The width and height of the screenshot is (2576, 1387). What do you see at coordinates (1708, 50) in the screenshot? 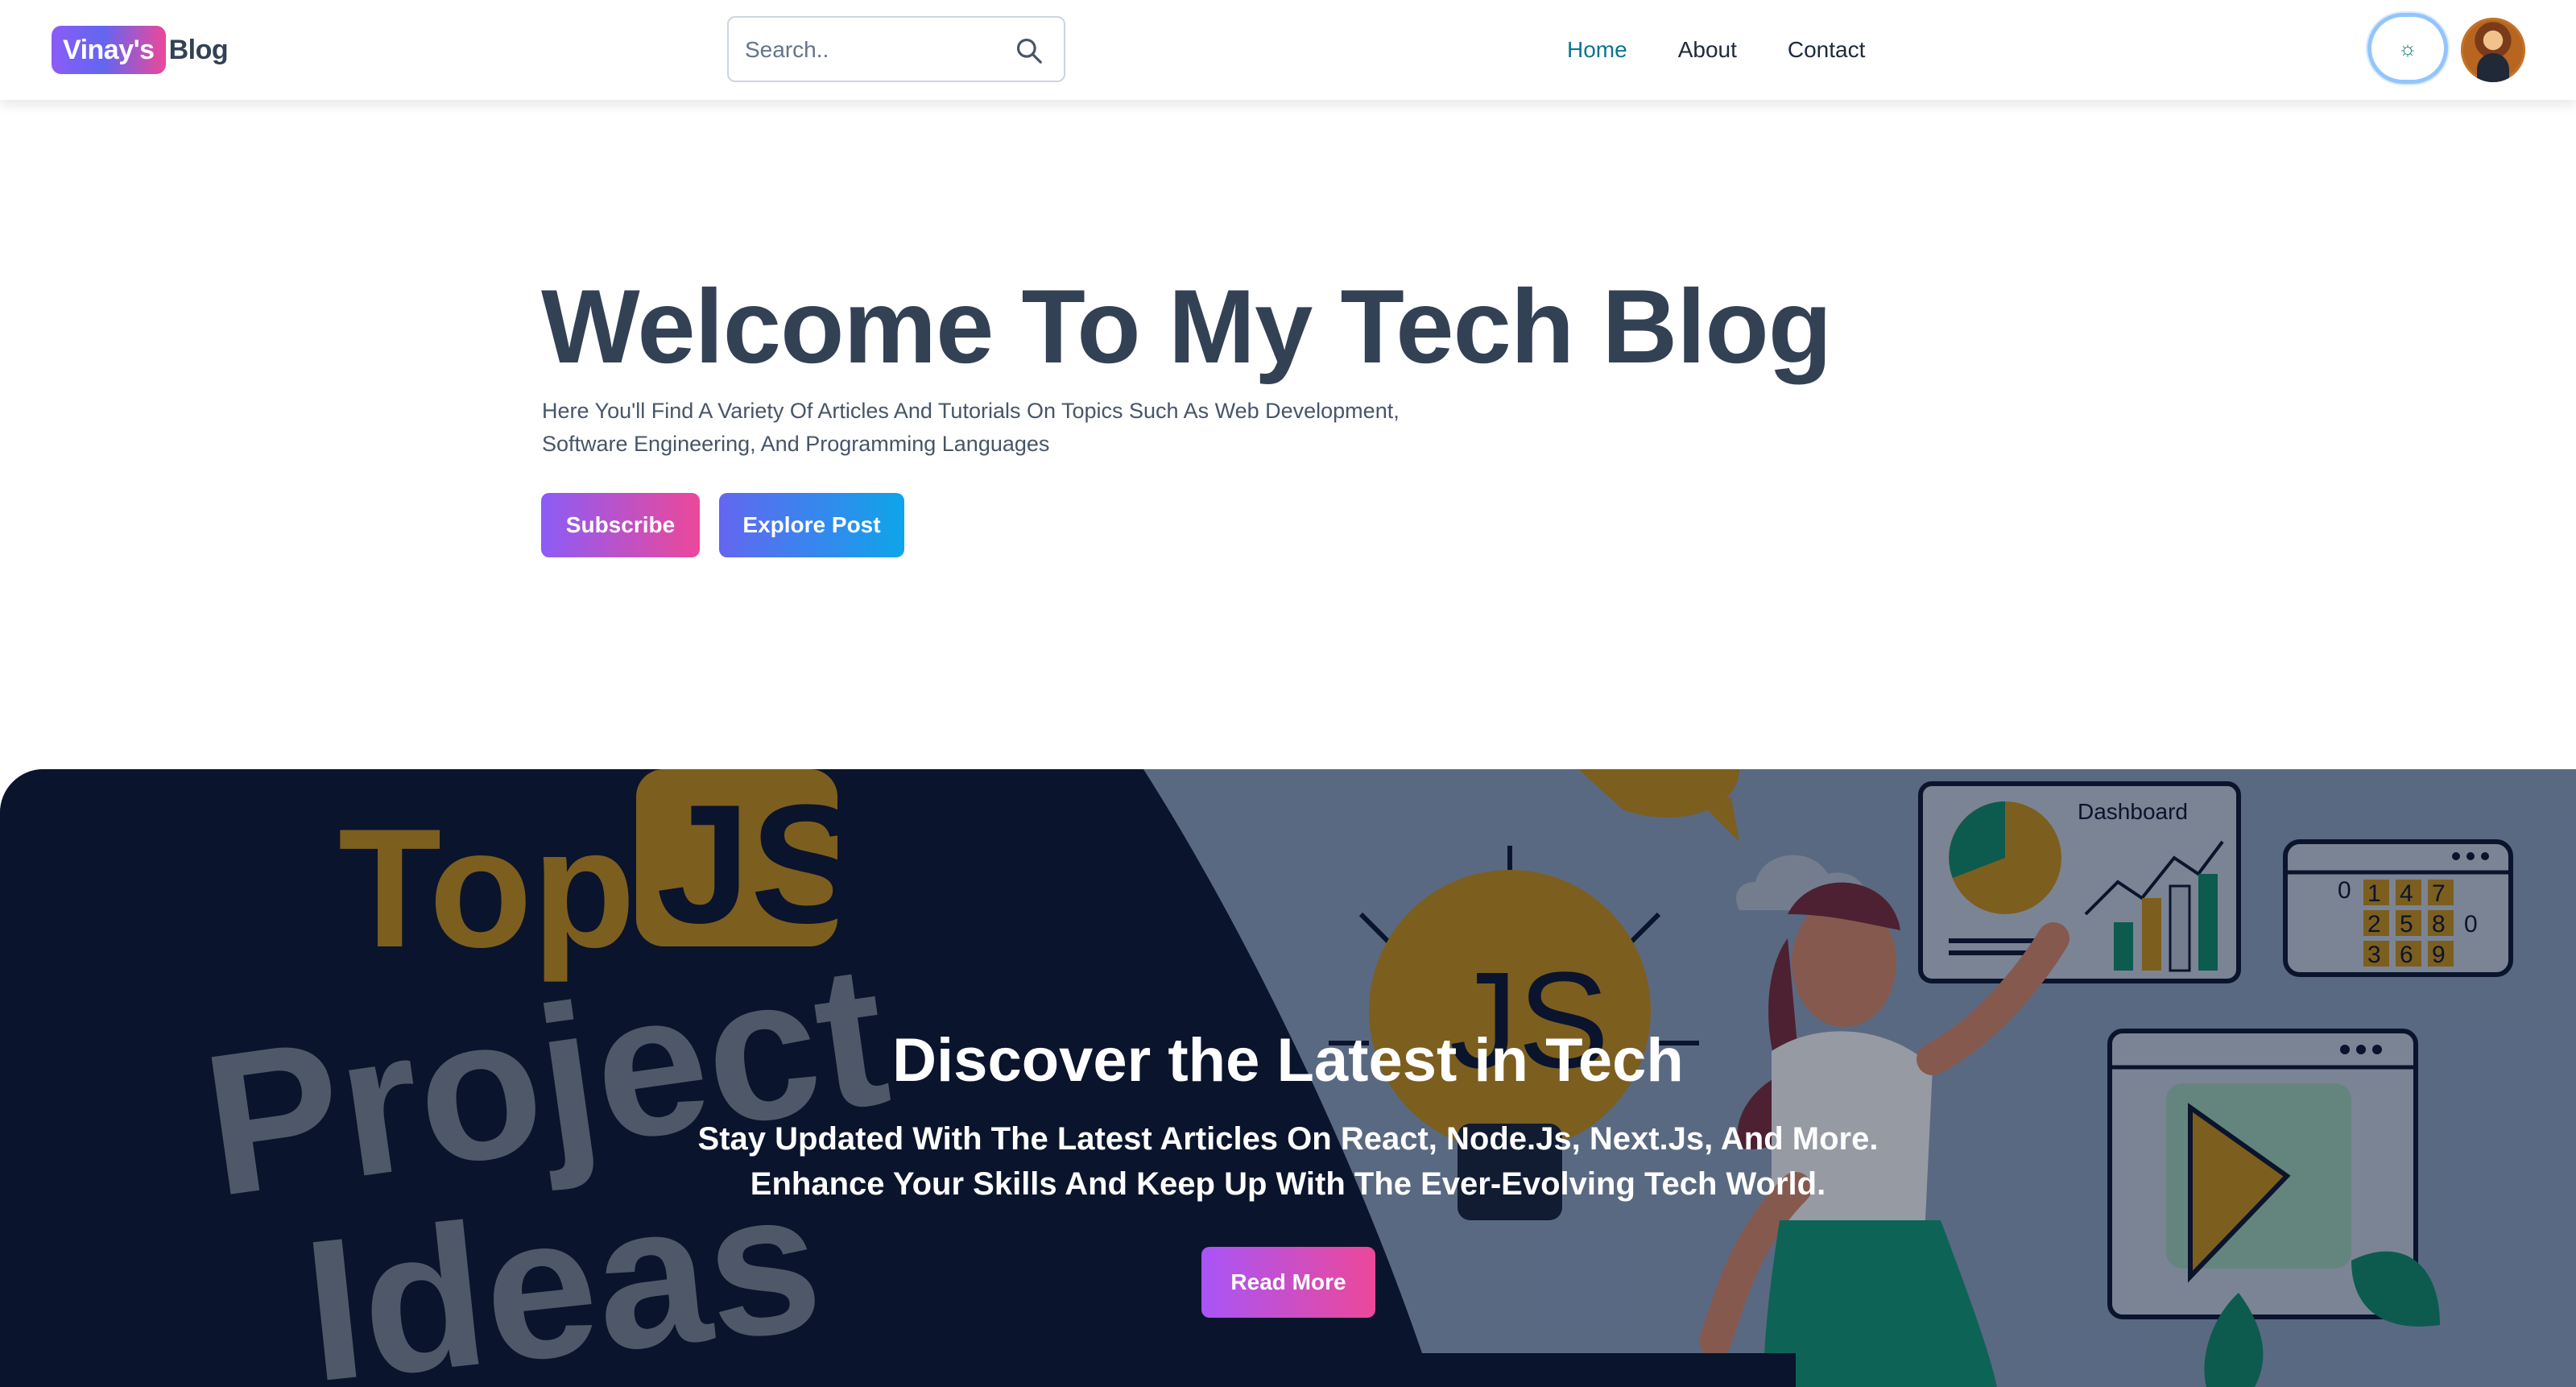
I see `nav-link-about: About` at bounding box center [1708, 50].